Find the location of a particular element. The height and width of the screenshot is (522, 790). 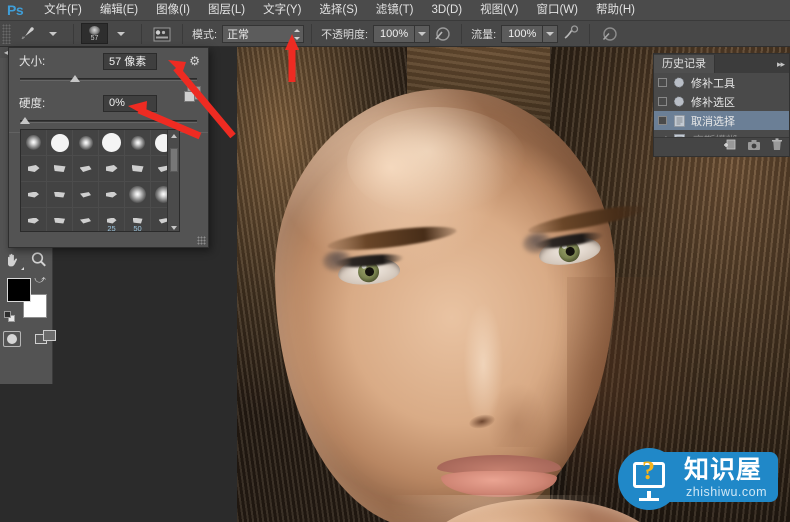

history-state-item: 修补选区 is located at coordinates (721, 101).